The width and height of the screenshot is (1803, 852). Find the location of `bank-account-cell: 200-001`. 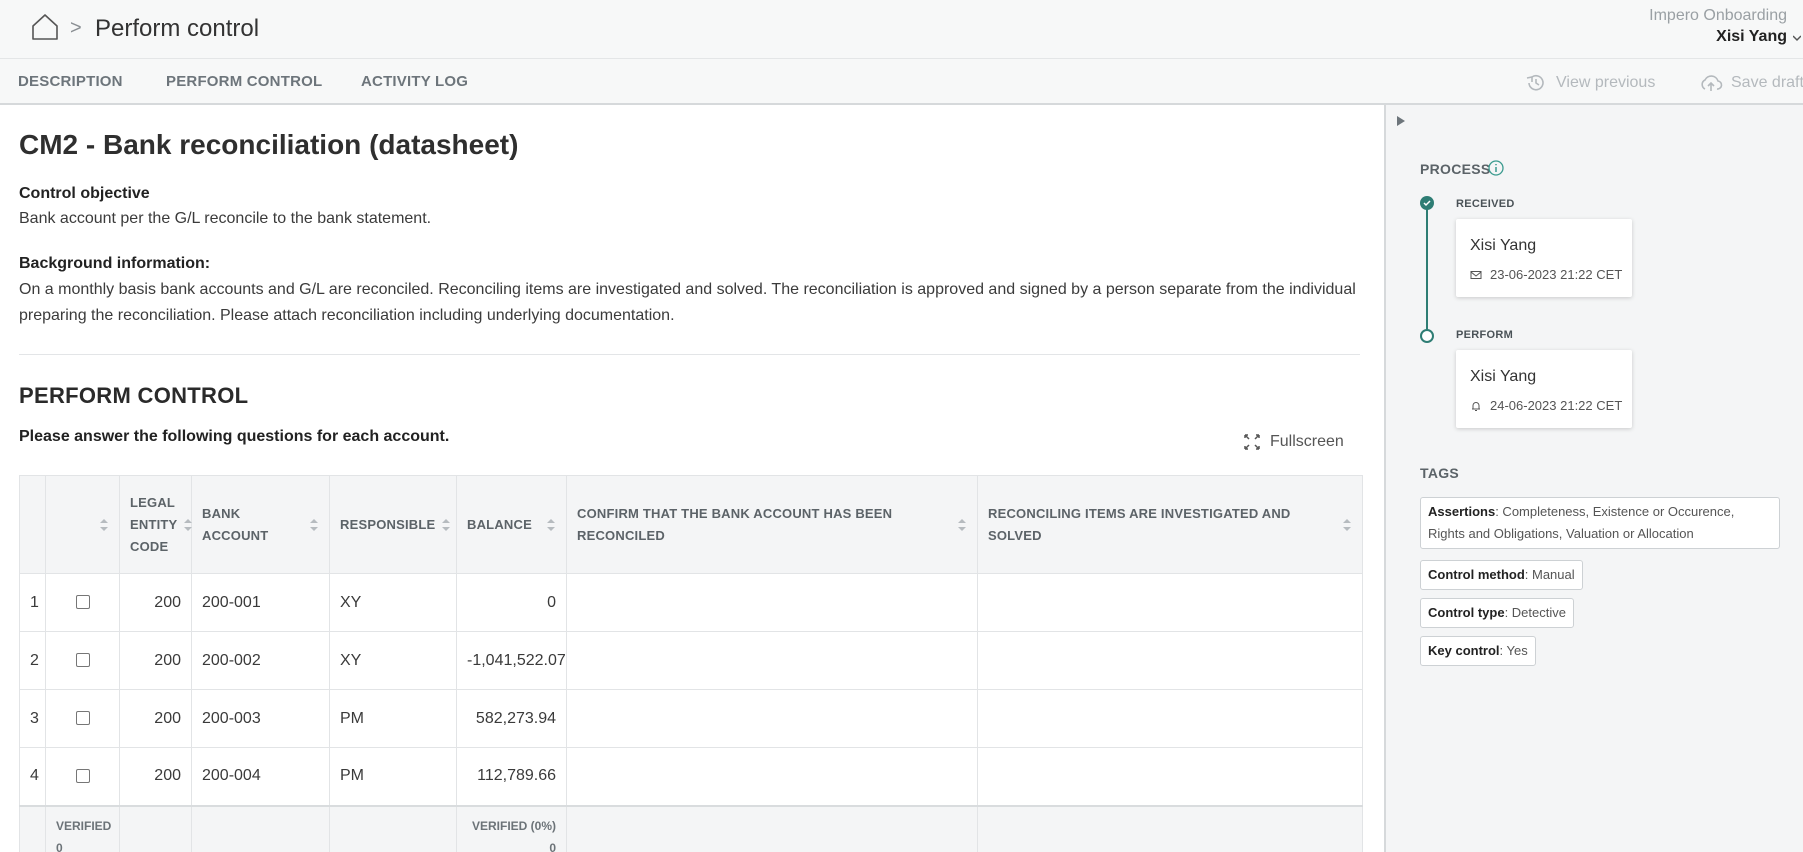

bank-account-cell: 200-001 is located at coordinates (260, 602).